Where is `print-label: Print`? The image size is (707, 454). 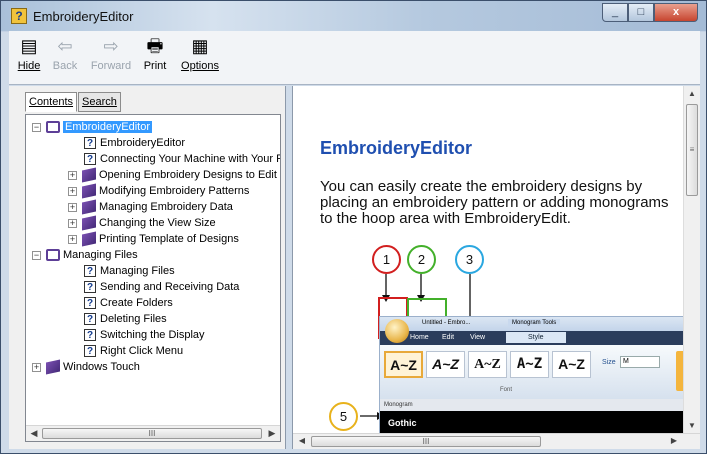
print-label: Print is located at coordinates (155, 66).